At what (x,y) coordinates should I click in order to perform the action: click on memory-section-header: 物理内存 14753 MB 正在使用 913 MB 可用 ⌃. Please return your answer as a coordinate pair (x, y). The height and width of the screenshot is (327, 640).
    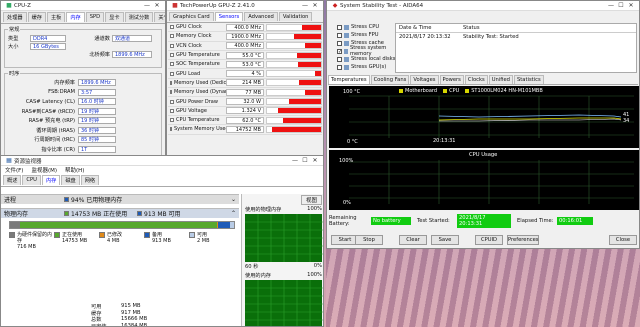
    Looking at the image, I should click on (120, 213).